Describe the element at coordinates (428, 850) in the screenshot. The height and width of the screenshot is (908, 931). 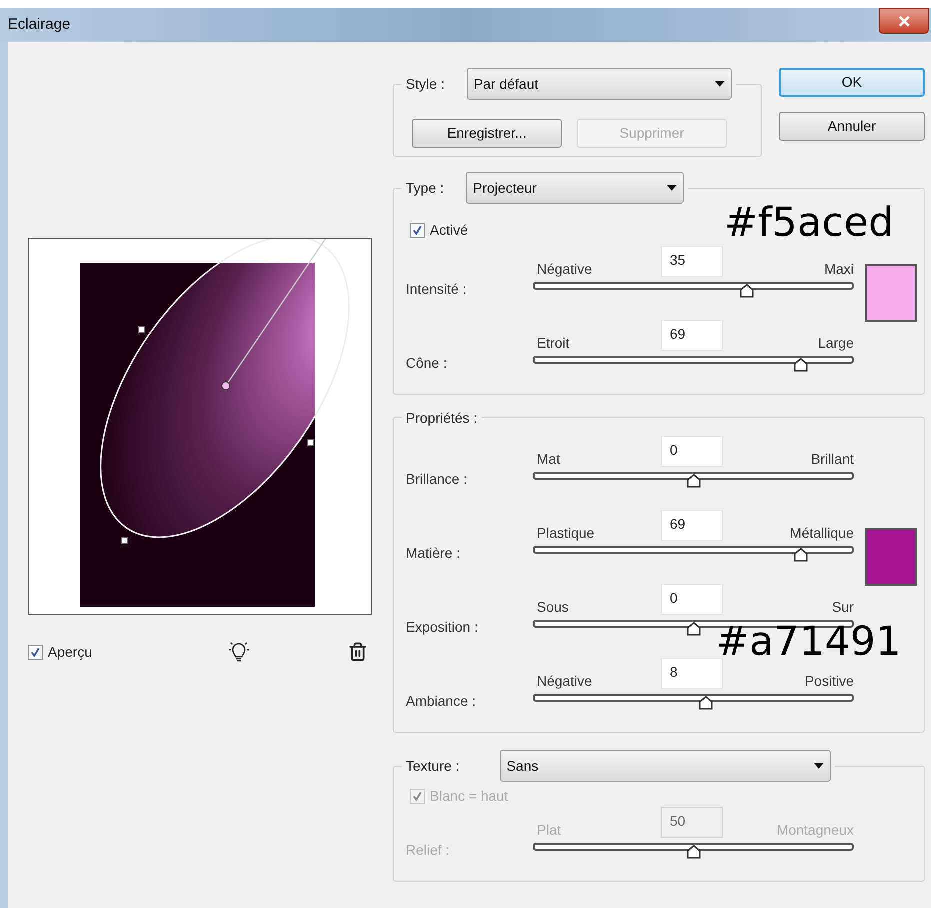
I see `slider-label: Relief :` at that location.